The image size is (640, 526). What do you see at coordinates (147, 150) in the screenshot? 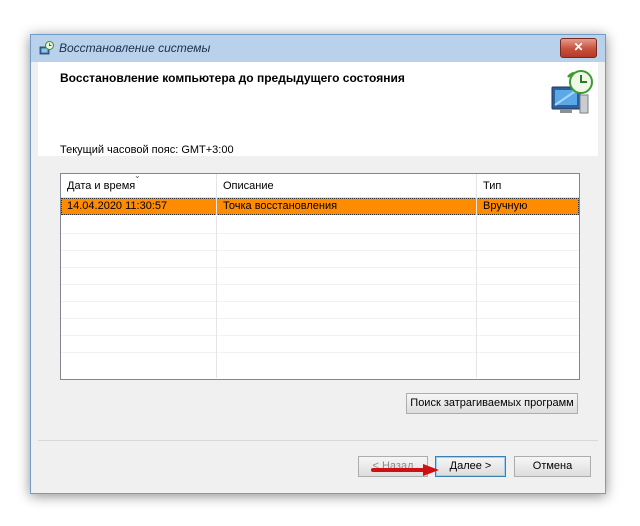
I see `timezone-label: Текущий часовой пояс: GMT+3:00` at bounding box center [147, 150].